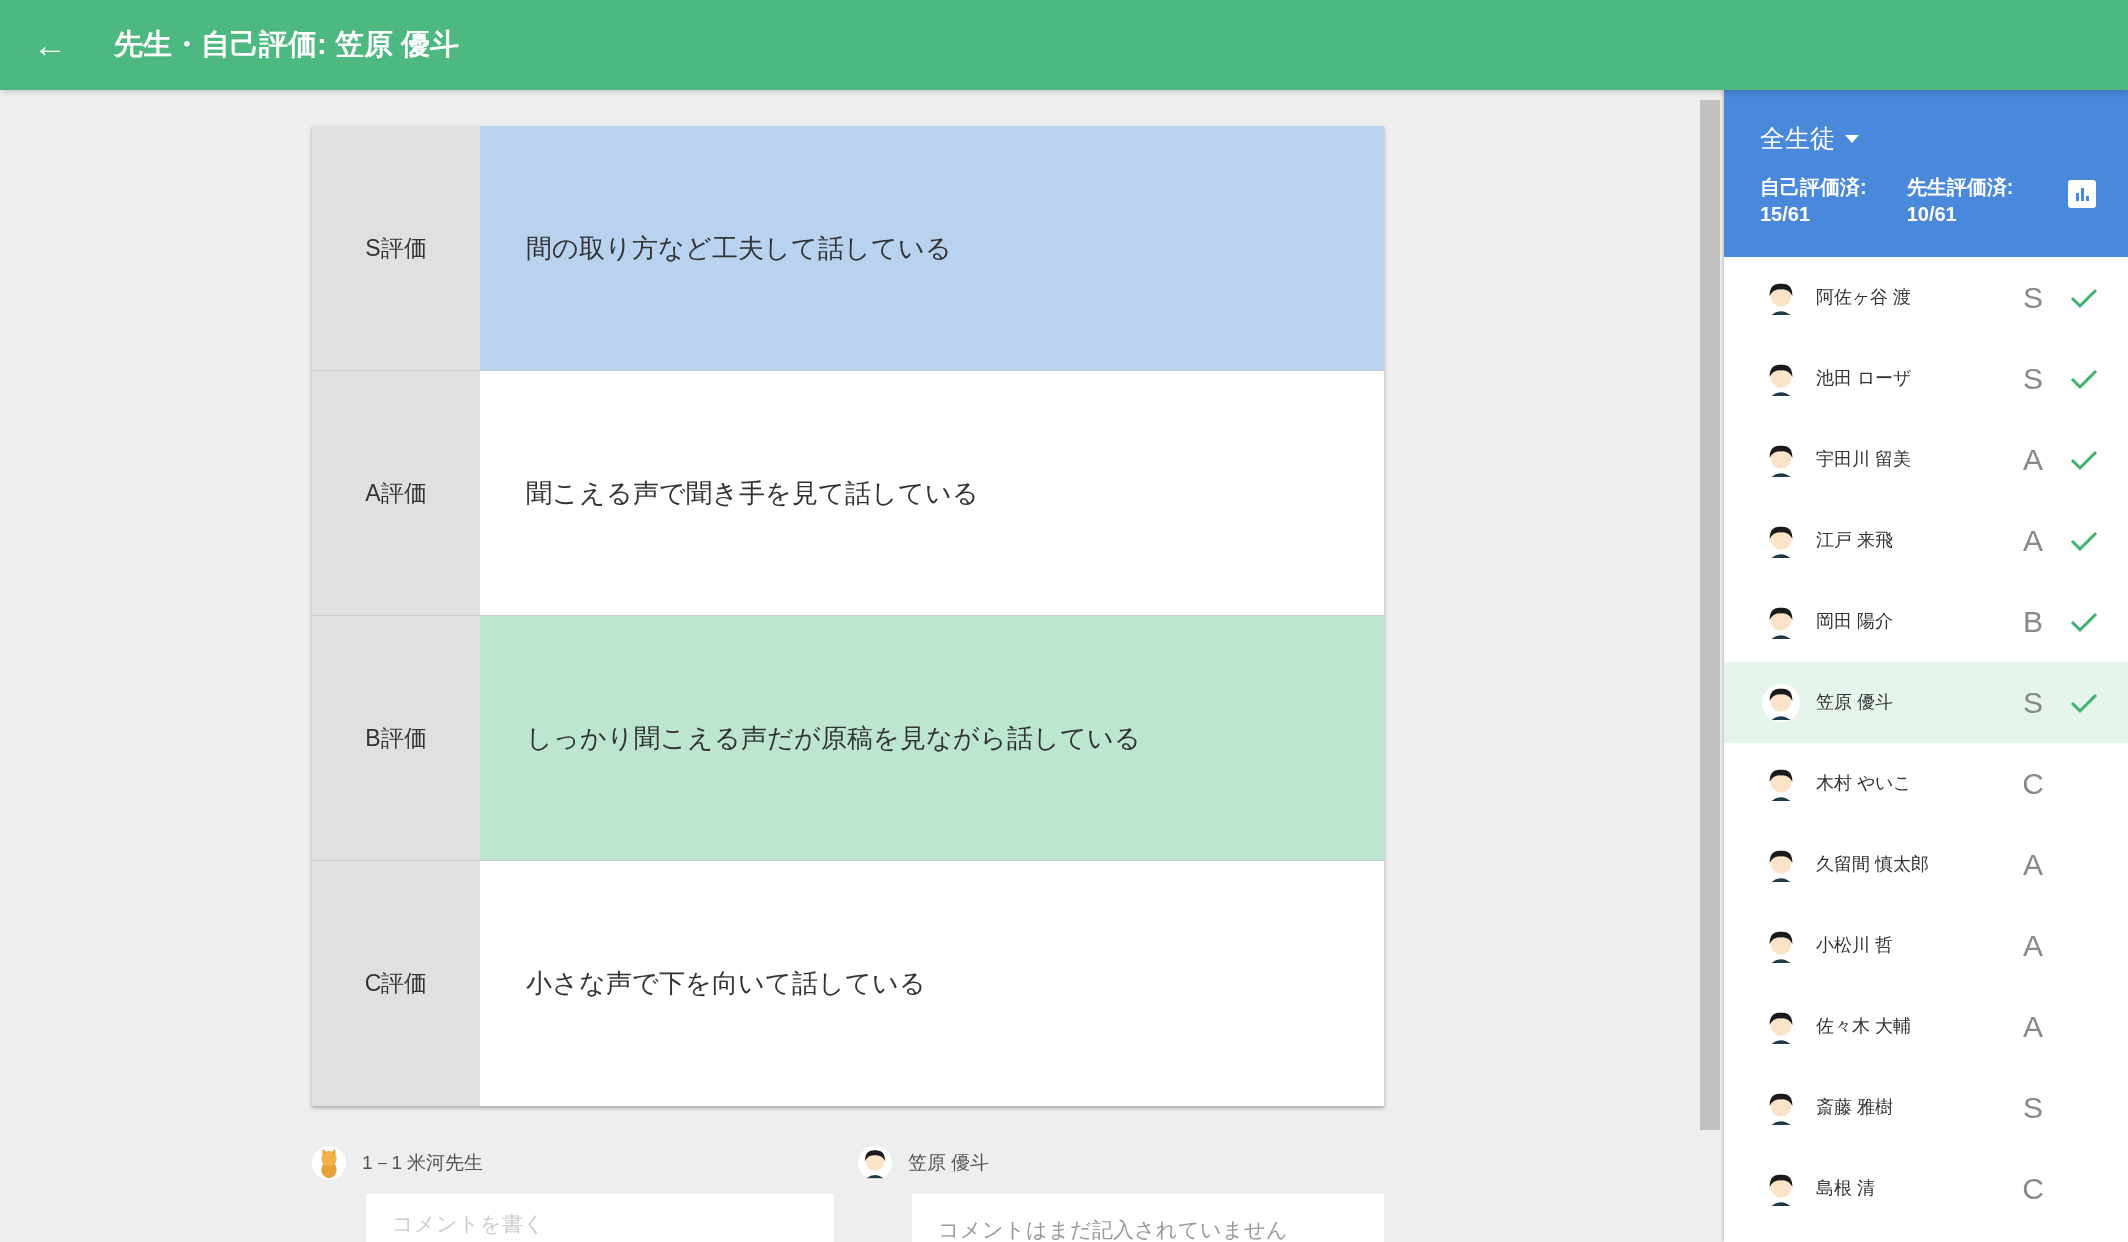  Describe the element at coordinates (1926, 459) in the screenshot. I see `student-row: 宇田川 留美 A` at that location.